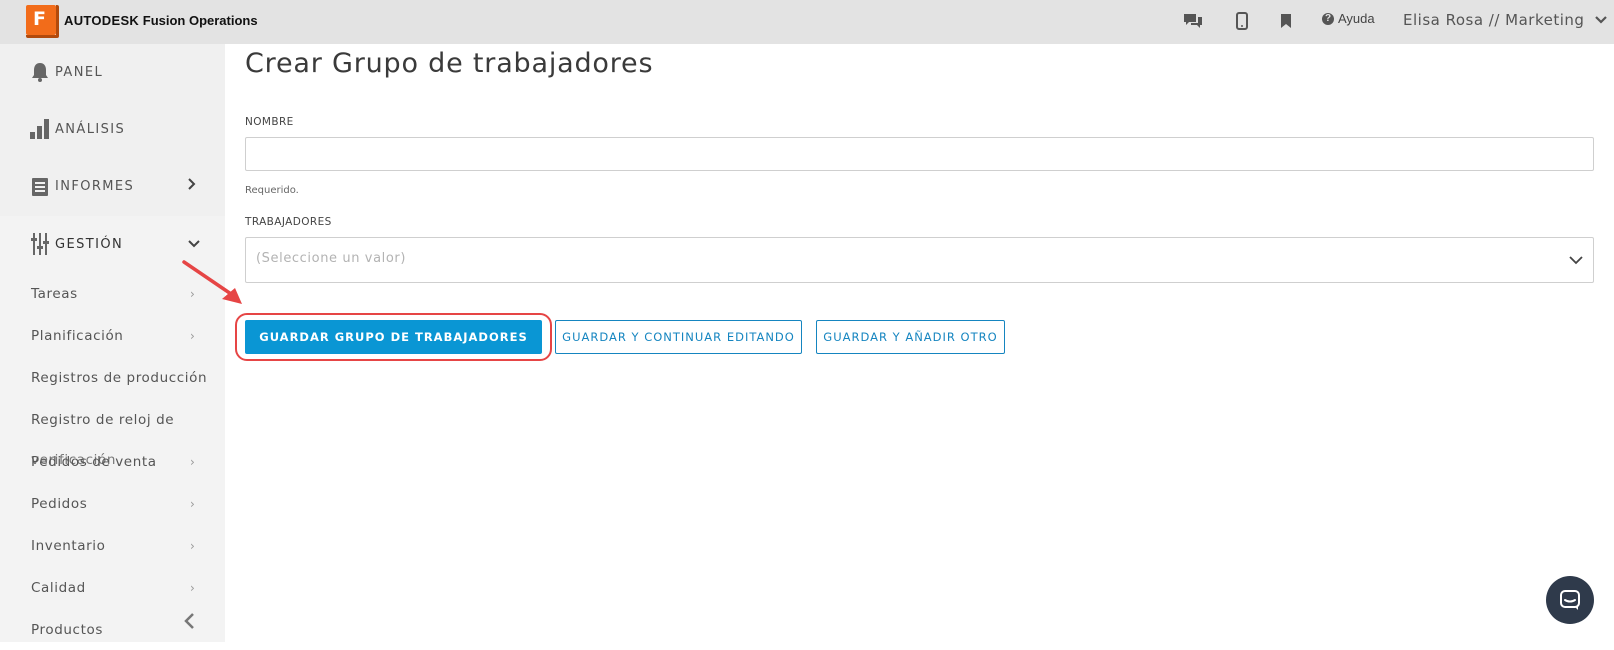  I want to click on brand-name: AUTODESK Fusion Operations, so click(161, 20).